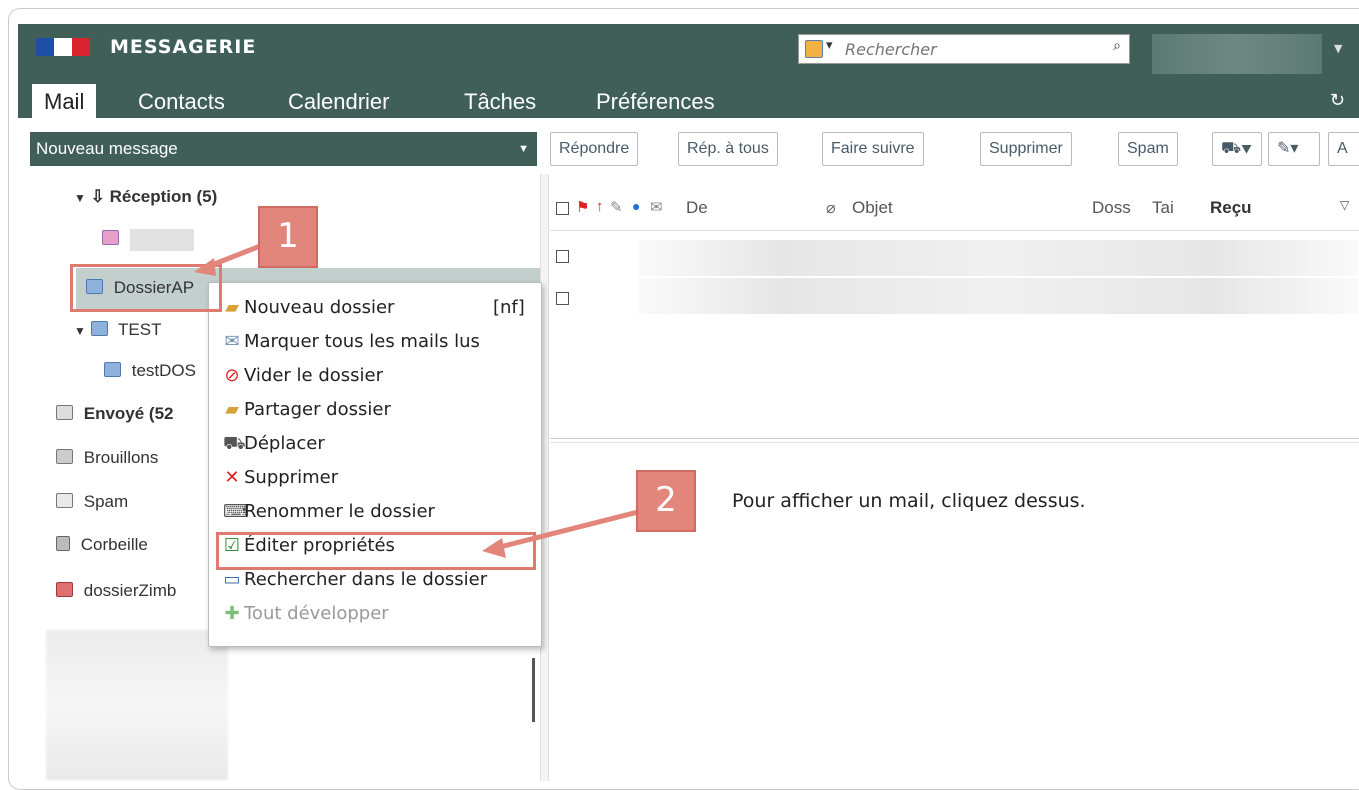 Image resolution: width=1359 pixels, height=790 pixels. I want to click on menu-empty-folder-label: Vider le dossier, so click(314, 375).